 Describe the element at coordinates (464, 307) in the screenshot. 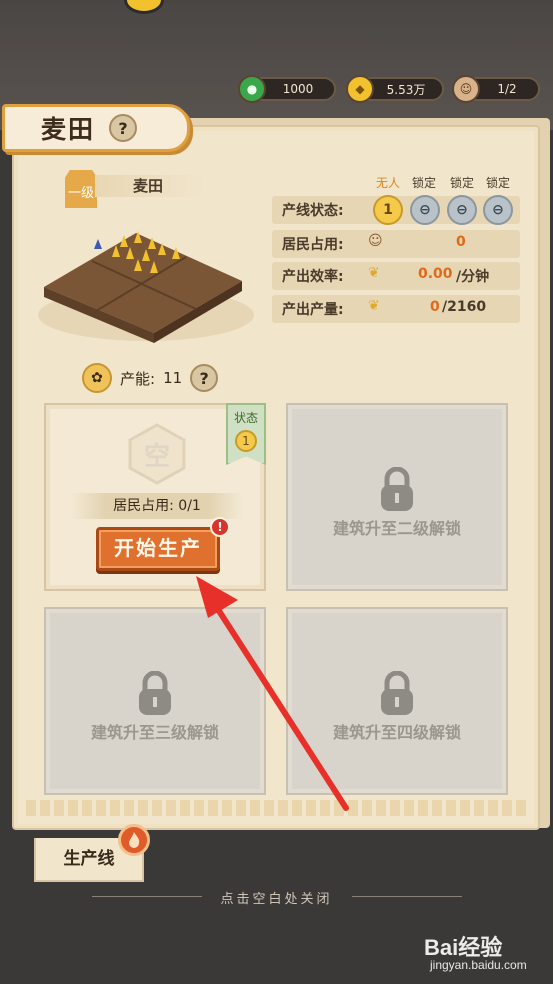

I see `output-max: /2160` at that location.